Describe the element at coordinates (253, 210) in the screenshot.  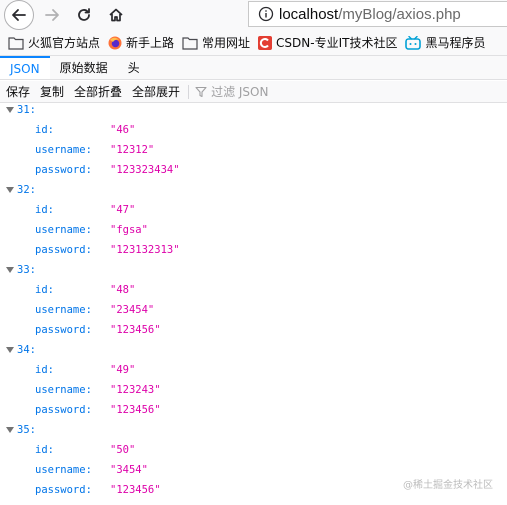
I see `property-row: id: "47"` at that location.